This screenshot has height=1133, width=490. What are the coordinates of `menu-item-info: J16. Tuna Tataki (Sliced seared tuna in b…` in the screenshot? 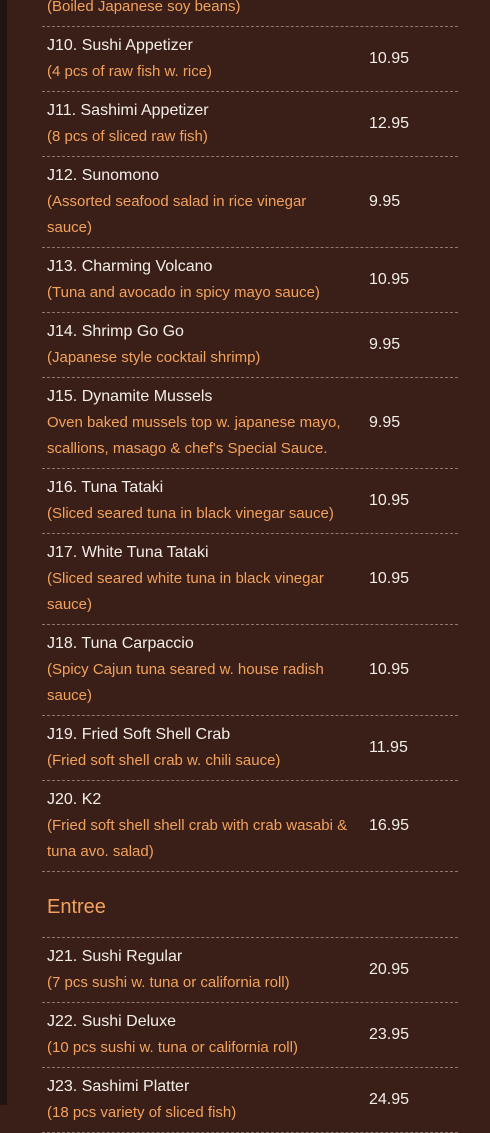 It's located at (188, 501).